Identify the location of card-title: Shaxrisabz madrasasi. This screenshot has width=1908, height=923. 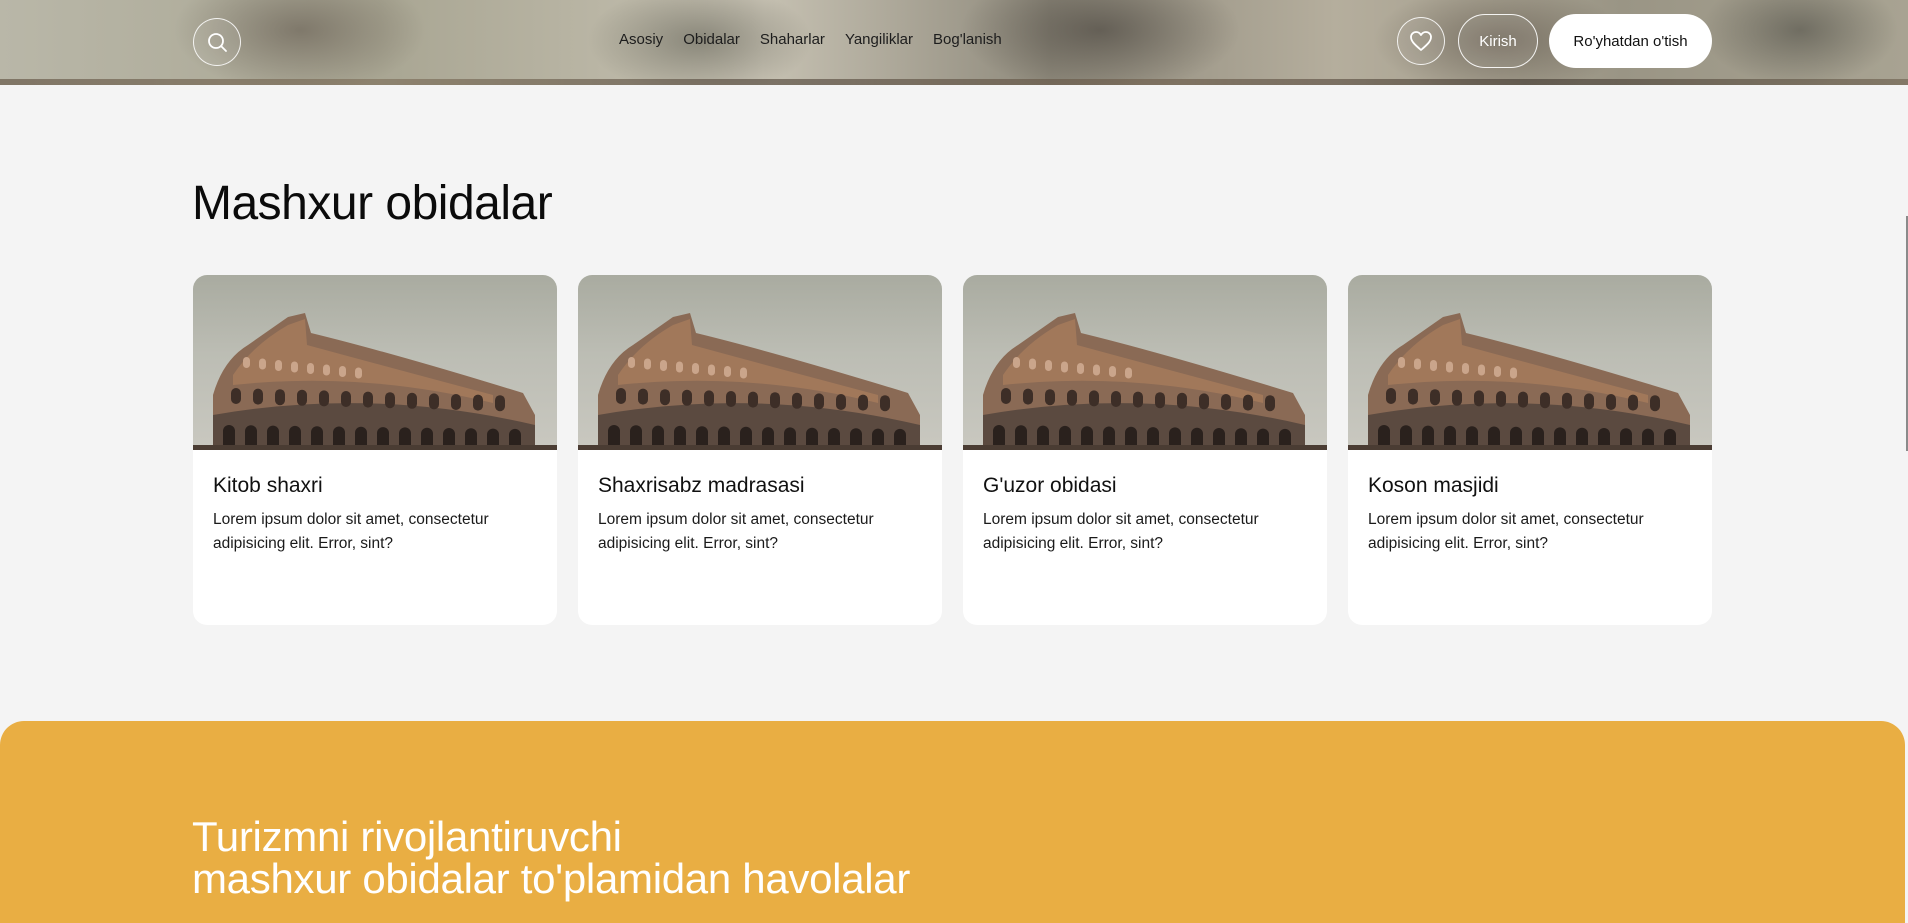
(701, 485).